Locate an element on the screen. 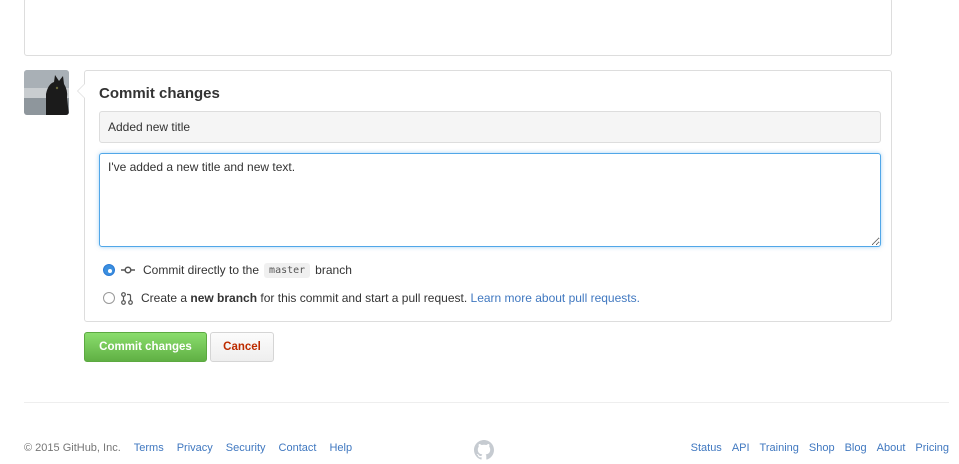 This screenshot has height=464, width=959. new-branch-bold: new branch is located at coordinates (224, 298).